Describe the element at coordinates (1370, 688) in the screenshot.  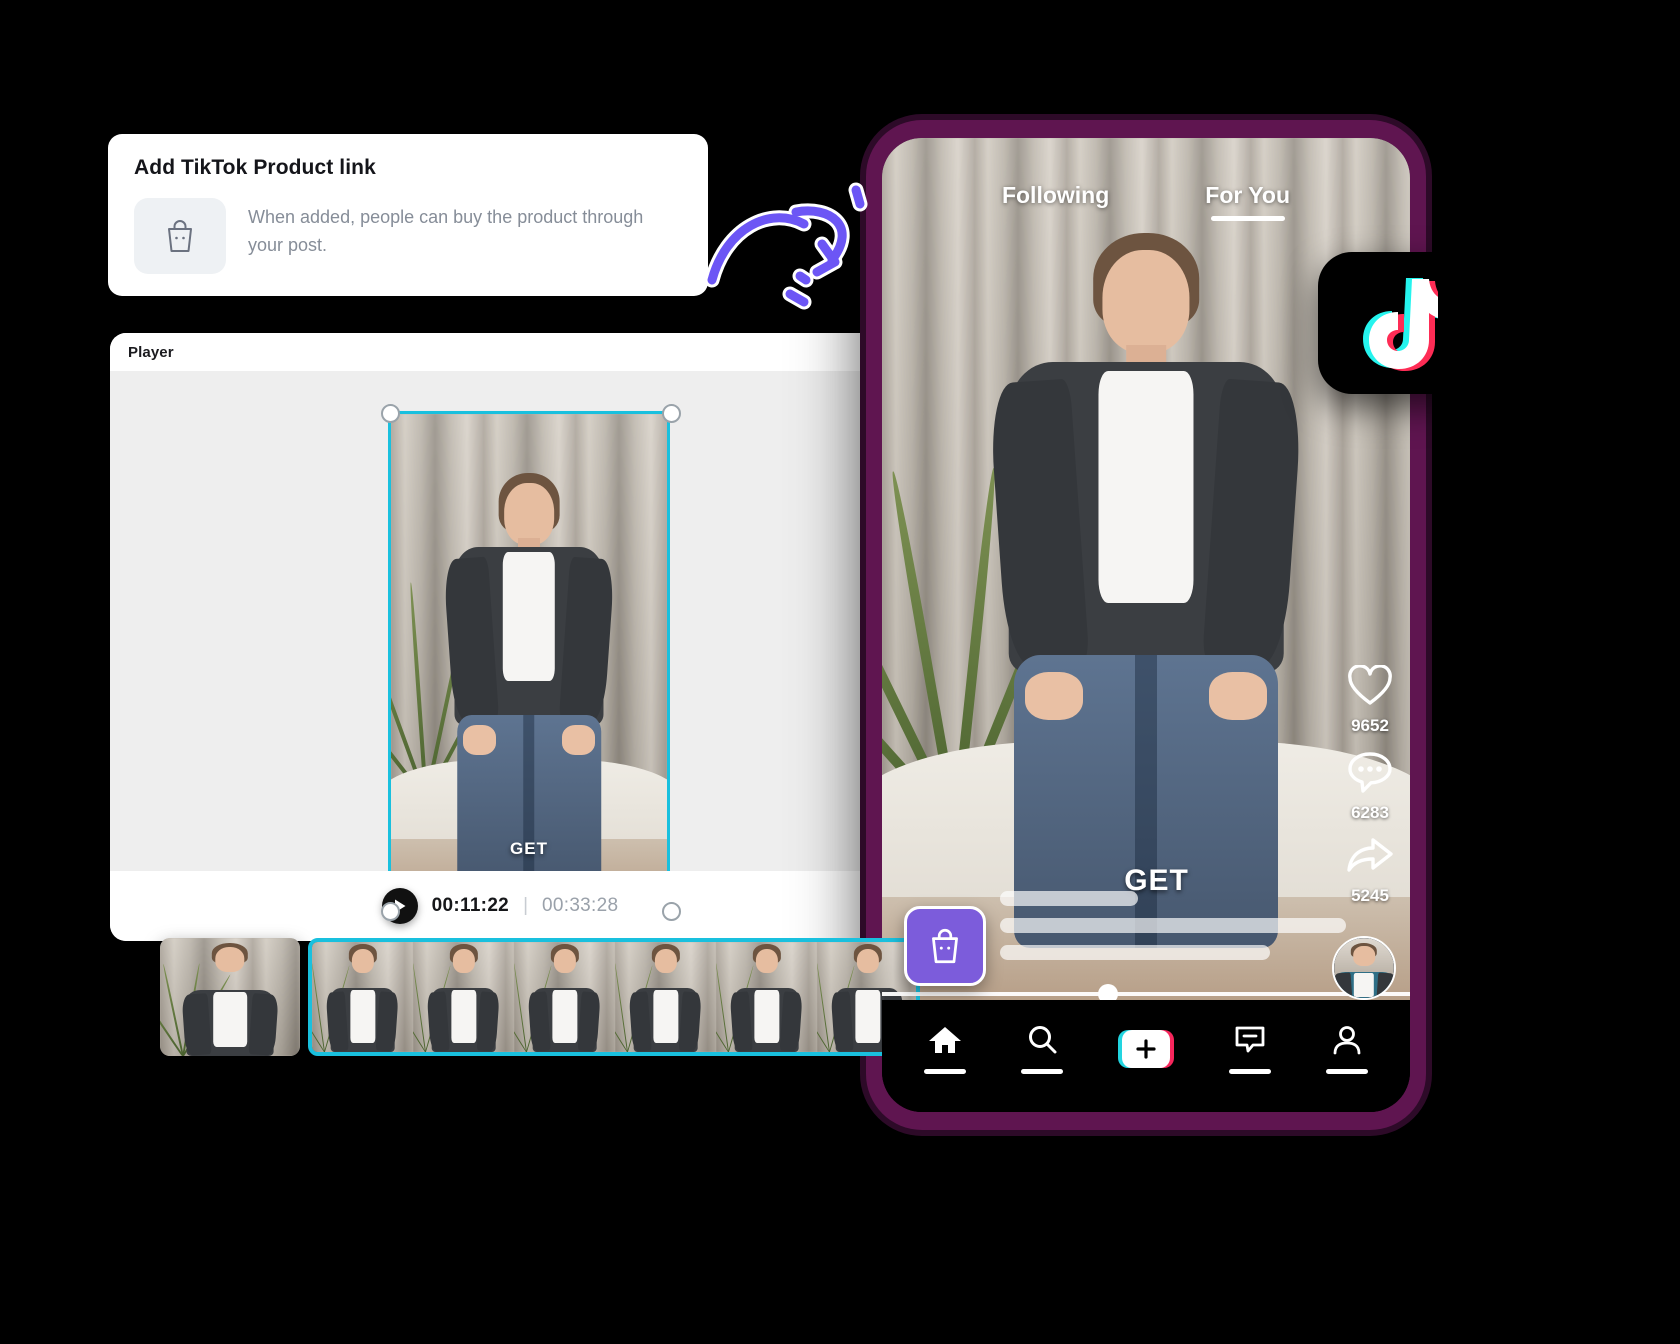
I see `heart-icon` at that location.